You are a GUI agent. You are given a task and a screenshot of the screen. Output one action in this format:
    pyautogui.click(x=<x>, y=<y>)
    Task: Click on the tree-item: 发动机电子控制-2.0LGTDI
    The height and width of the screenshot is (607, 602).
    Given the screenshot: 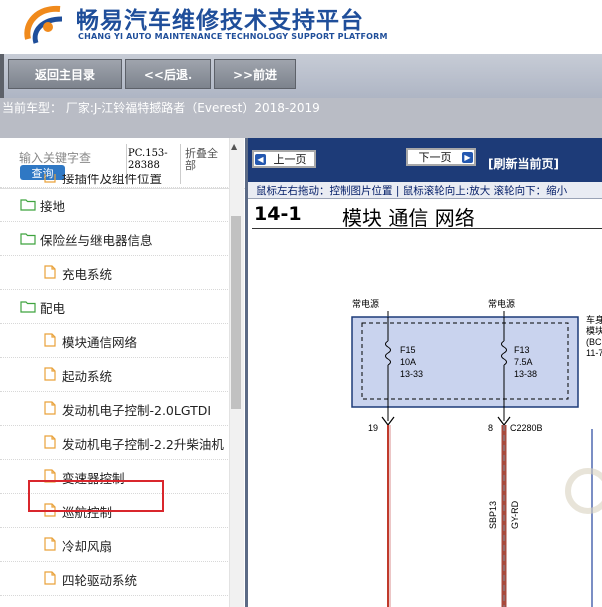 What is the action you would take?
    pyautogui.click(x=114, y=409)
    